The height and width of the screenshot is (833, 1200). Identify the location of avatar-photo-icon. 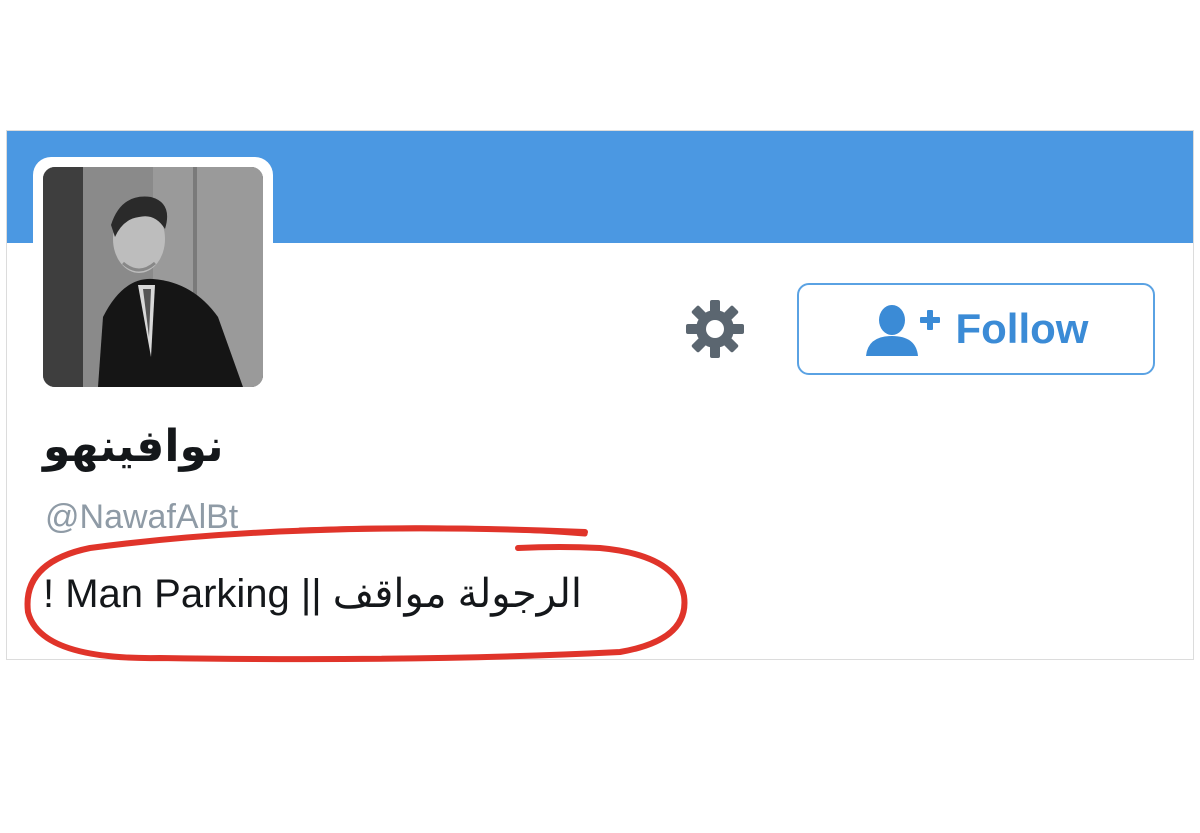
(153, 277).